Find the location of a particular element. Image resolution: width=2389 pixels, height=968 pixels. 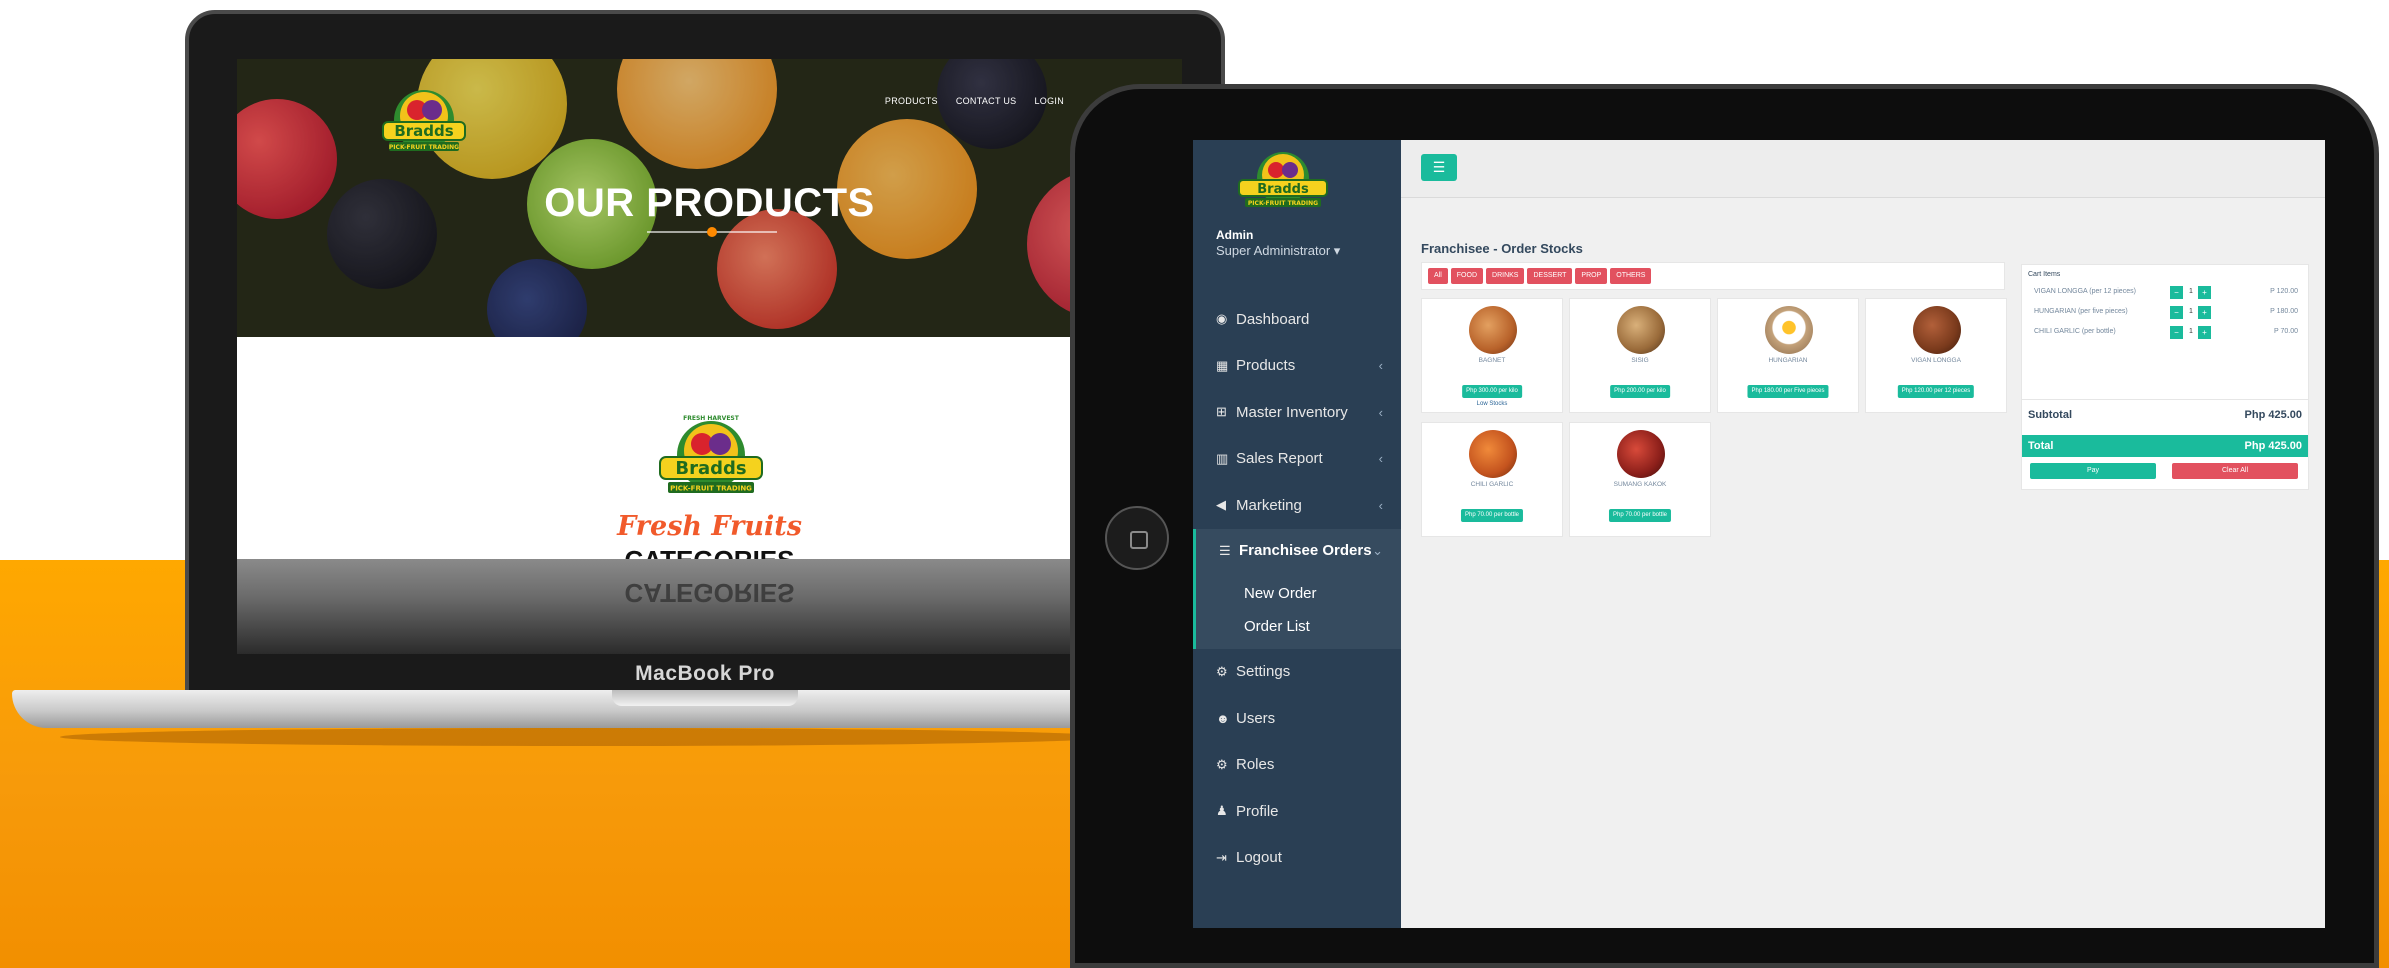

cart-icon: ⊞ is located at coordinates (1221, 412).